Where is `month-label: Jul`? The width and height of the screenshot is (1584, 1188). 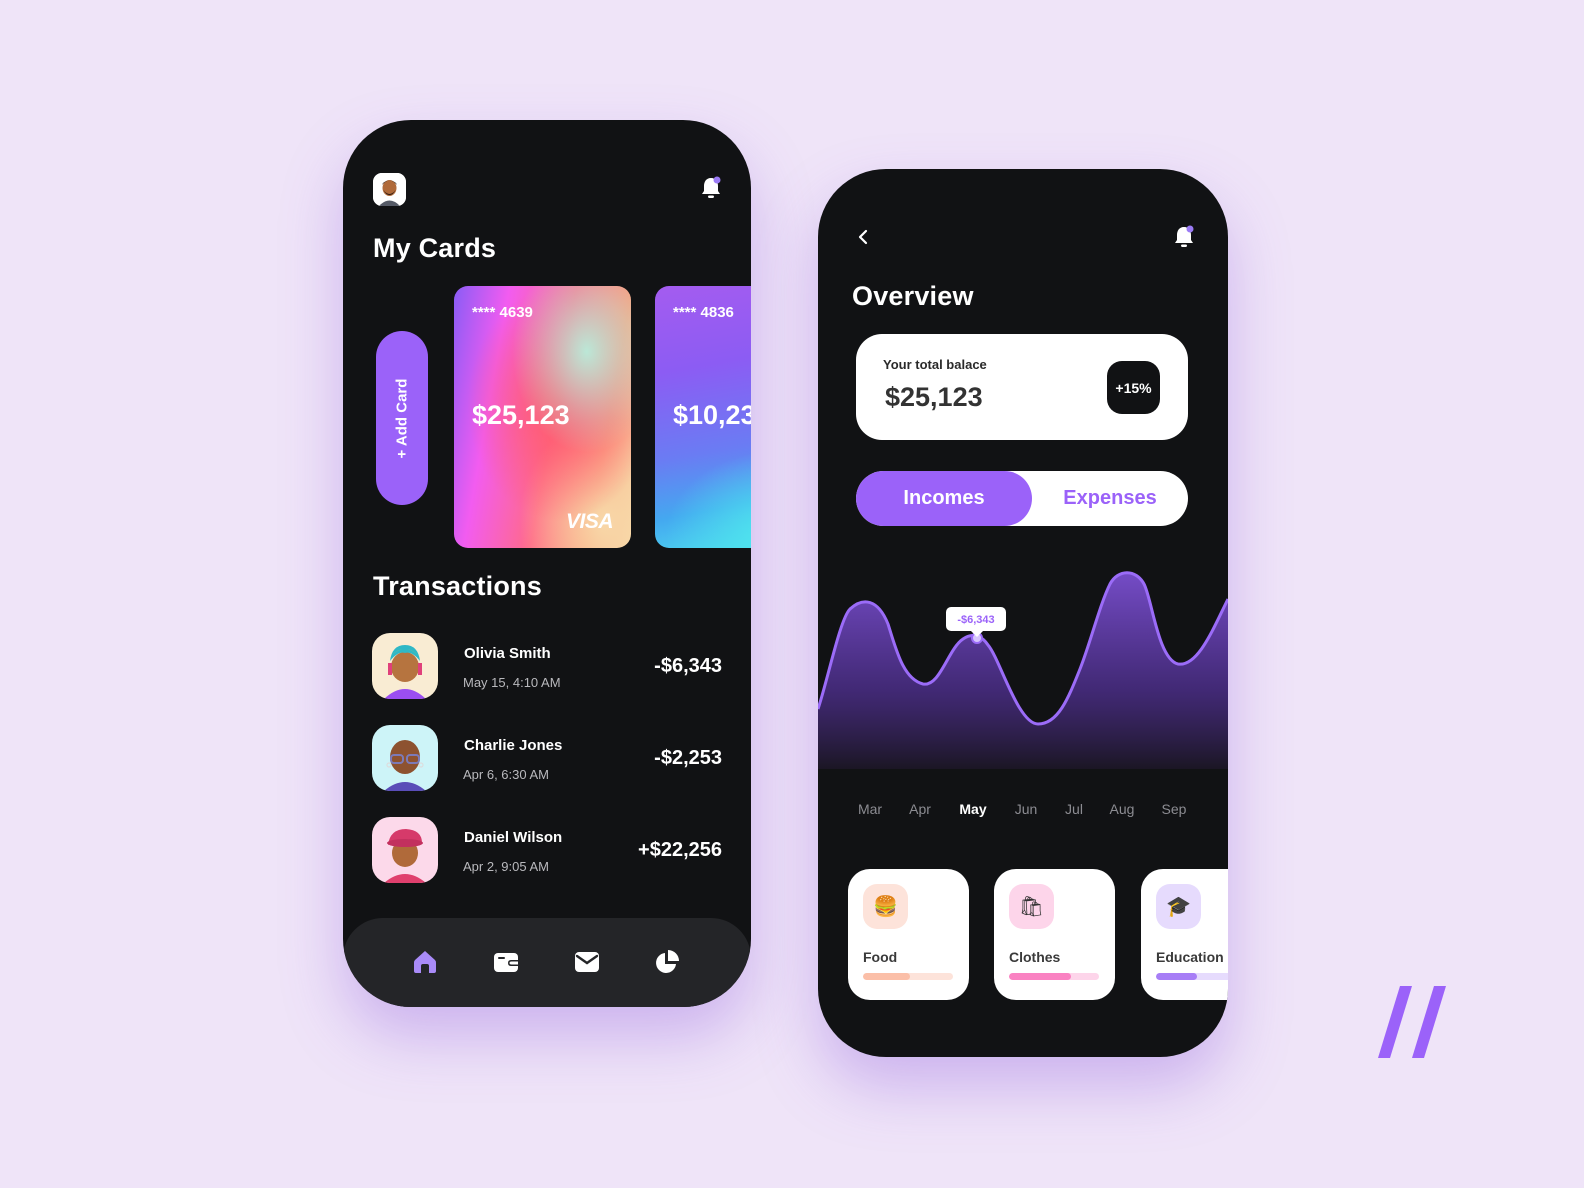
month-label: Jul is located at coordinates (1074, 809).